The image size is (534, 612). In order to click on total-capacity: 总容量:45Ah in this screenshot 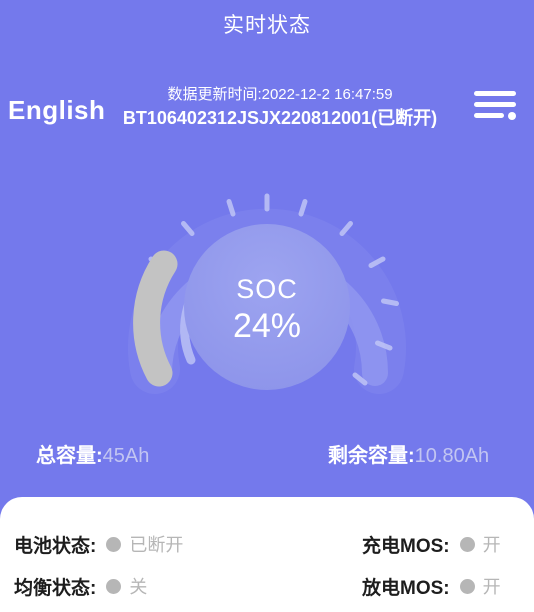, I will do `click(92, 456)`.